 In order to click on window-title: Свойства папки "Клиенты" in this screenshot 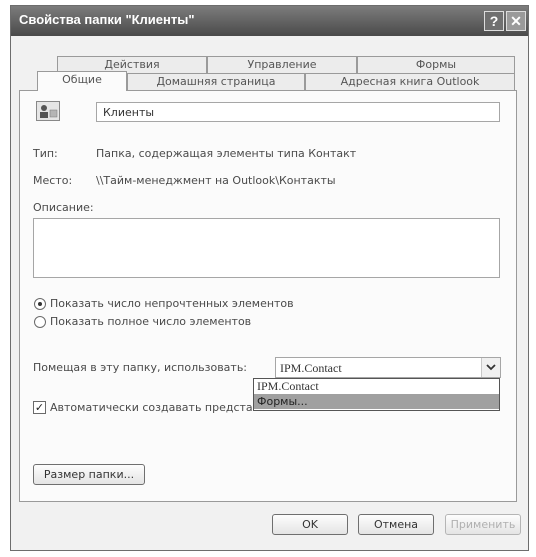, I will do `click(107, 19)`.